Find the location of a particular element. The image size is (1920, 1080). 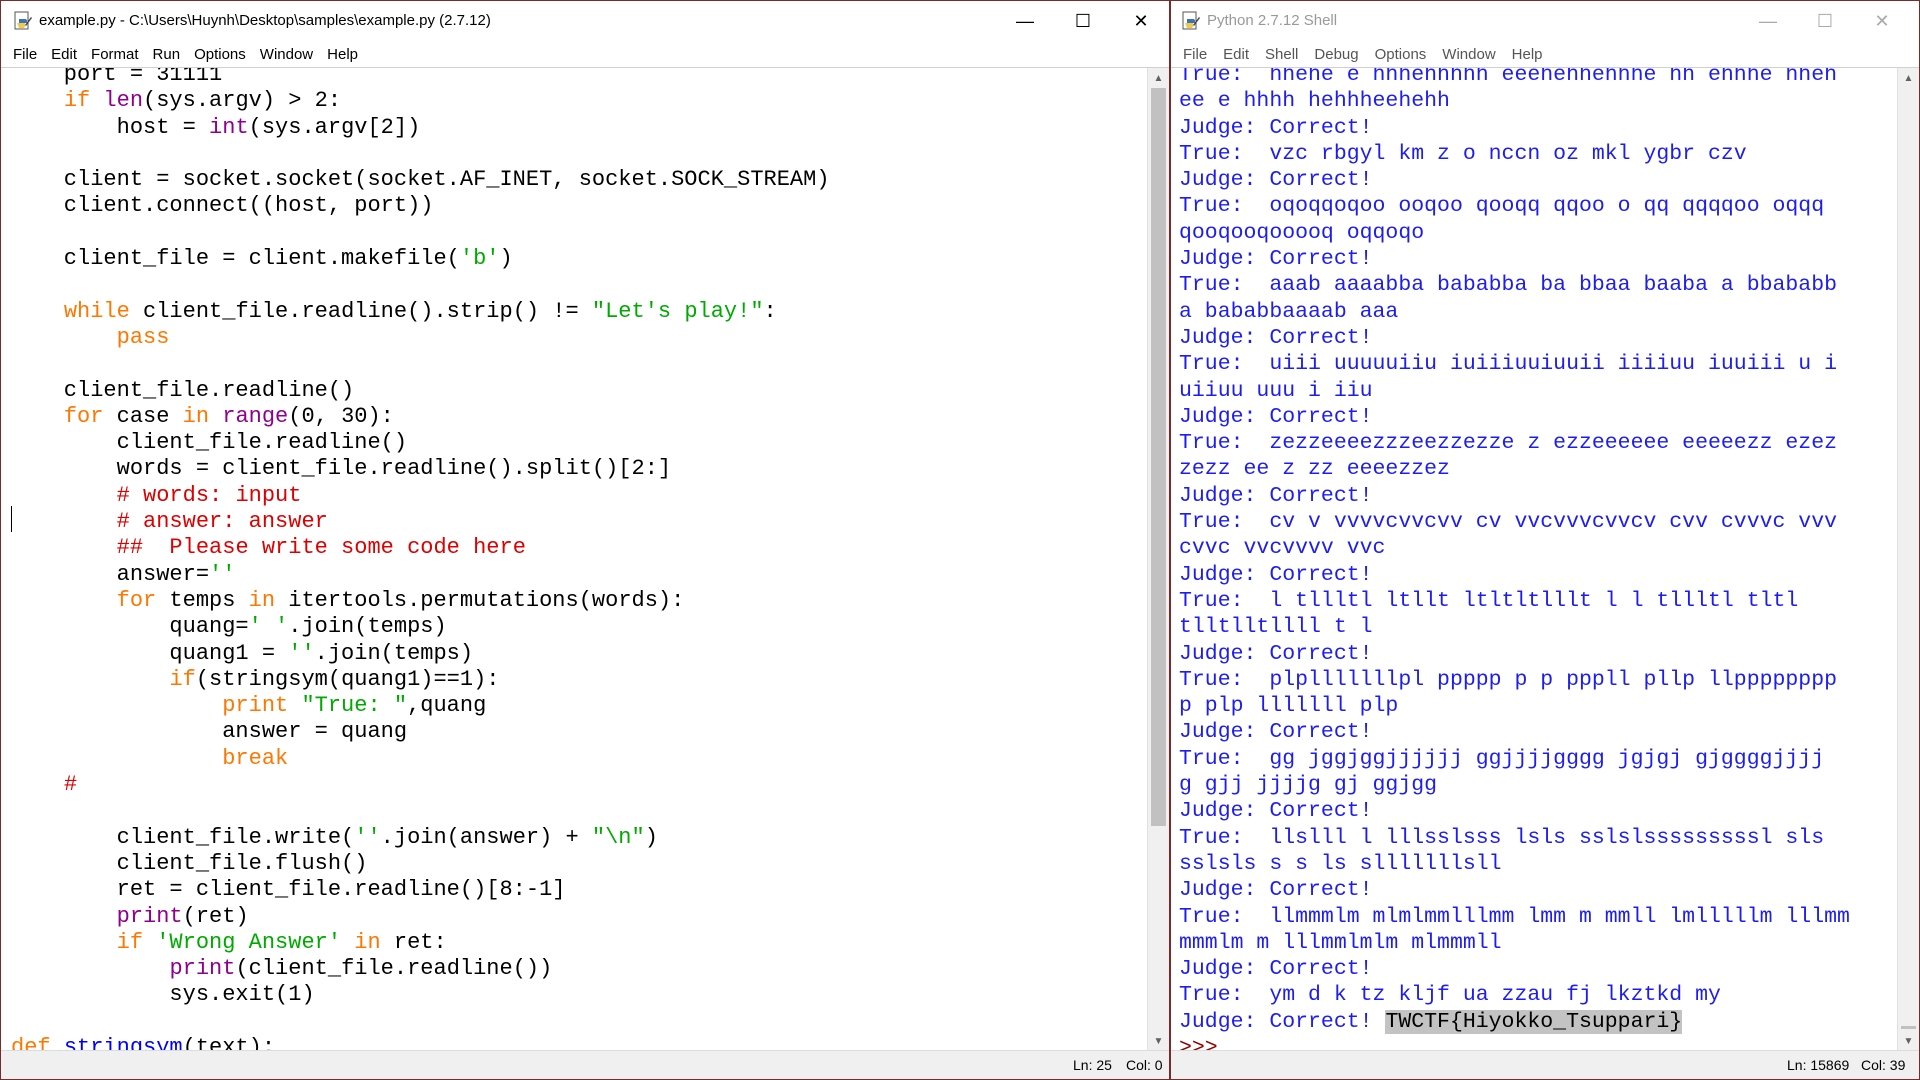

code-token: (ret) is located at coordinates (215, 916).